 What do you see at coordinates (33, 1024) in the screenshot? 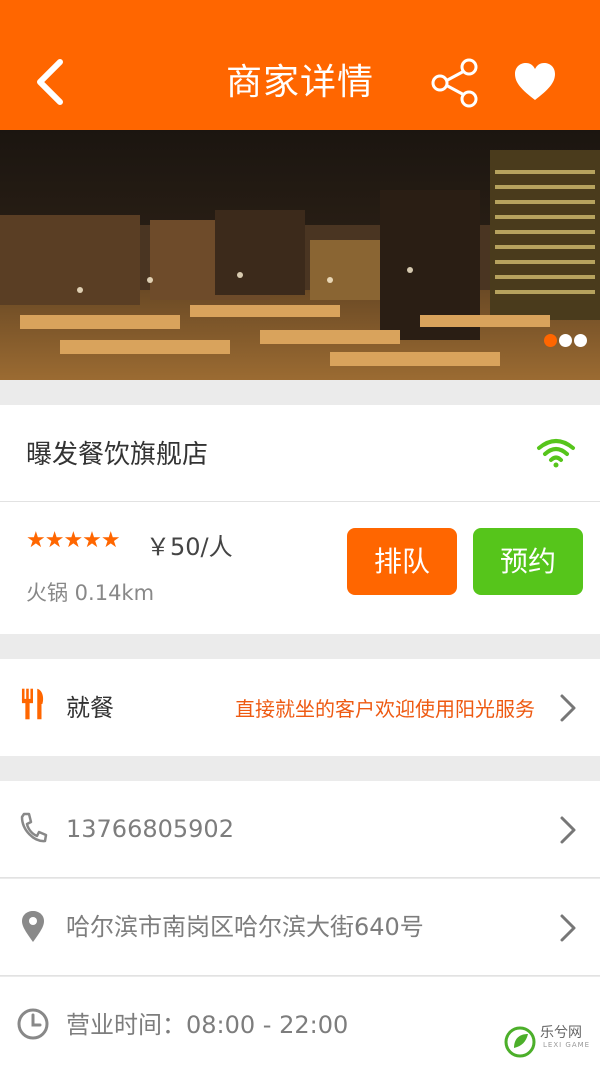
I see `clock-icon` at bounding box center [33, 1024].